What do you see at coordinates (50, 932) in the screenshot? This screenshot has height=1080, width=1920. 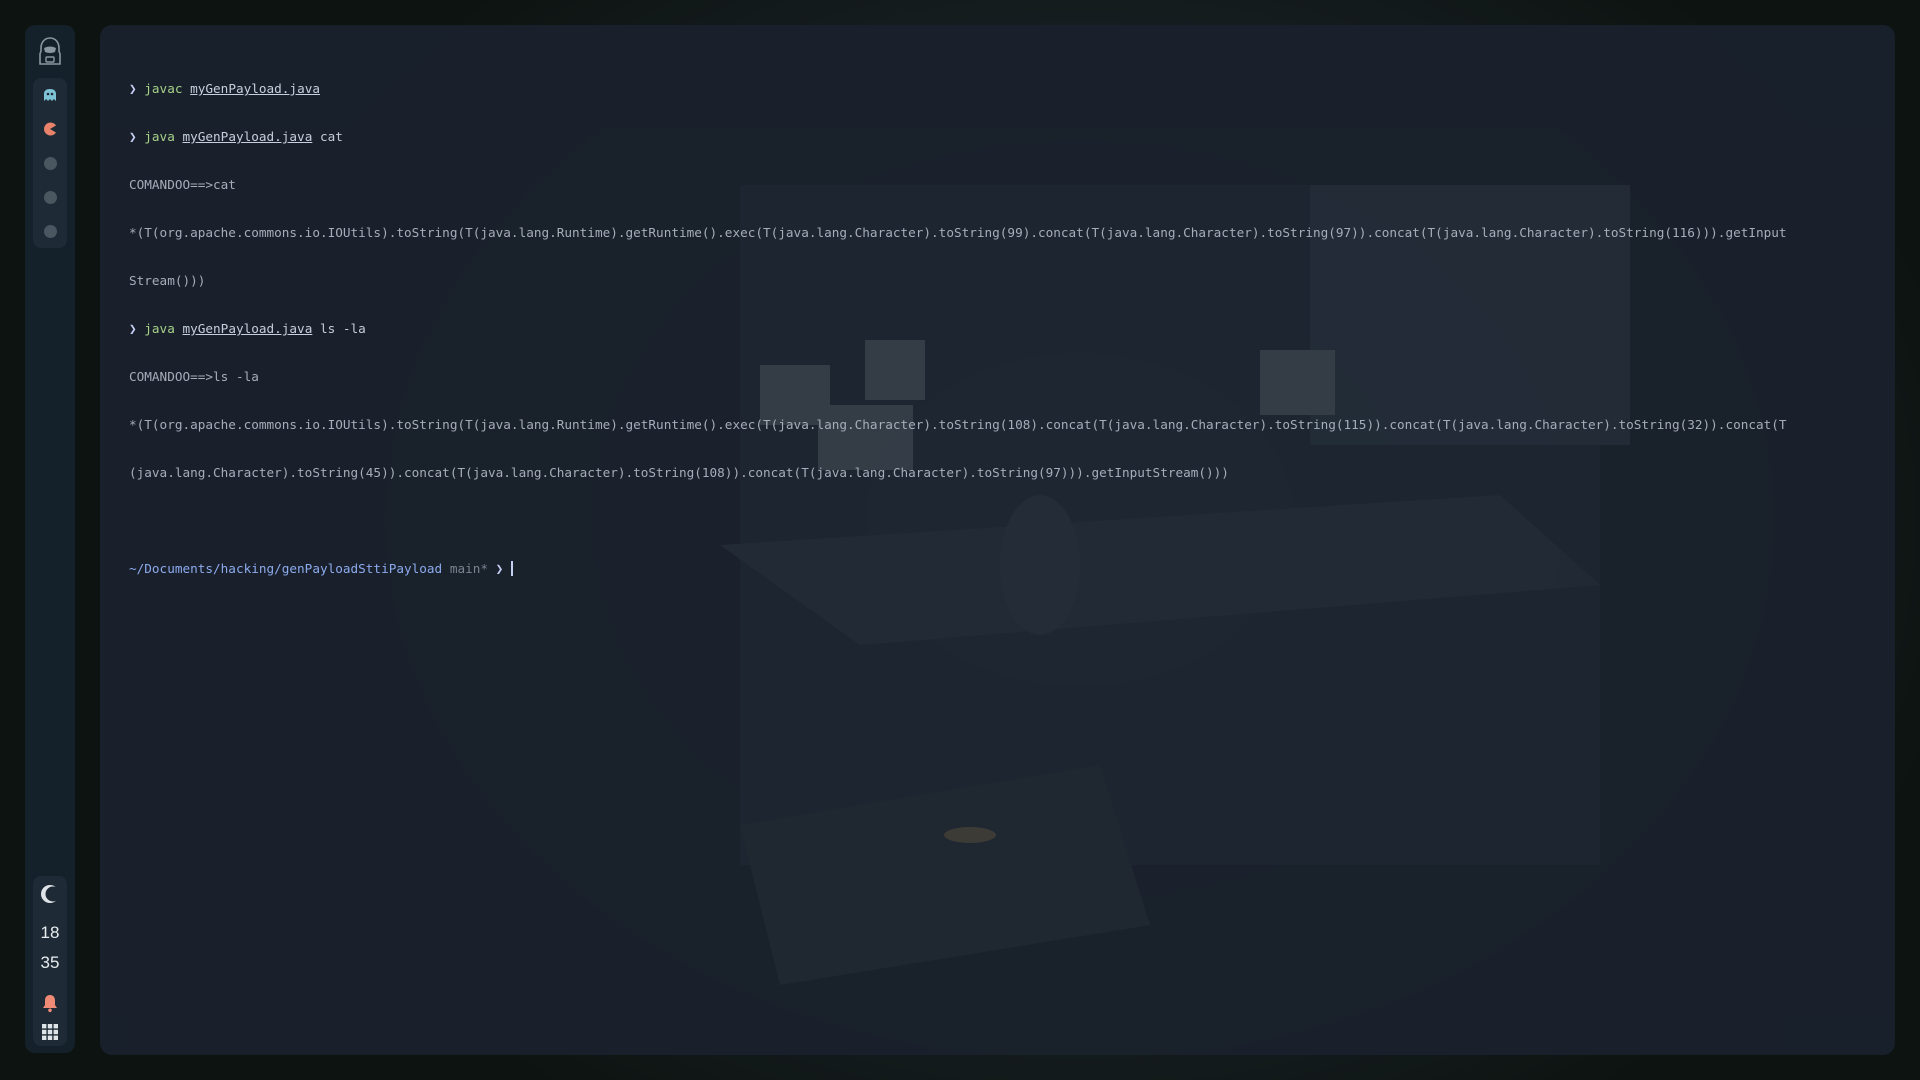 I see `clock-hour: 18` at bounding box center [50, 932].